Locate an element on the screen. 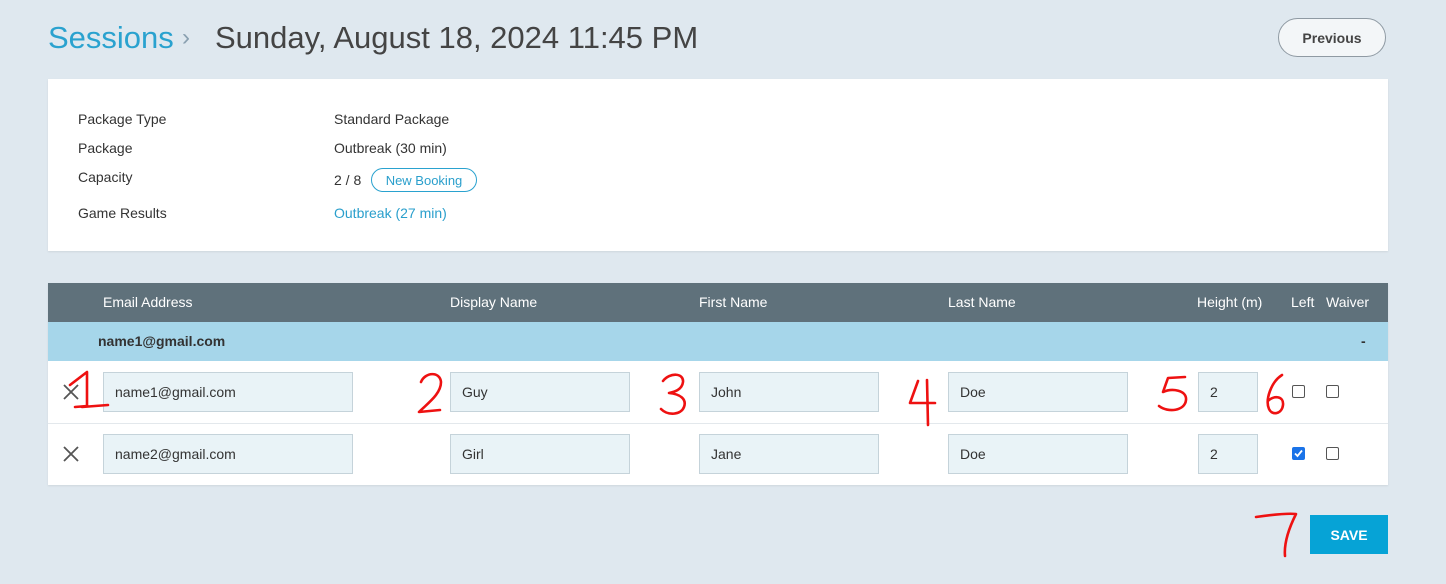  new-booking-button: New Booking is located at coordinates (424, 180).